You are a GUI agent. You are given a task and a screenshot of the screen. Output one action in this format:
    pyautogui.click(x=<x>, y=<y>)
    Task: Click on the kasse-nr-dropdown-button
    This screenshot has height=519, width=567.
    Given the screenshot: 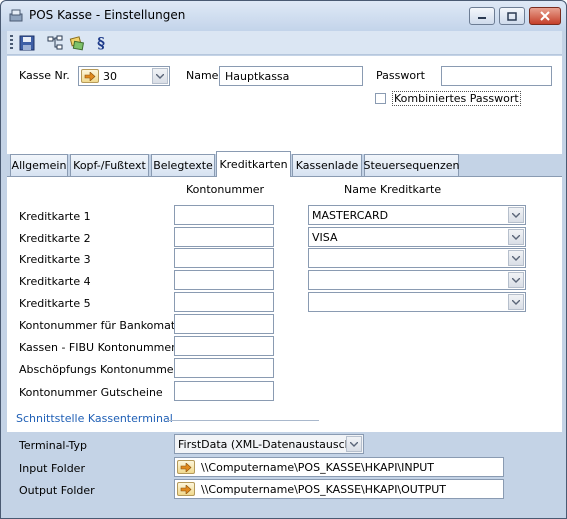 What is the action you would take?
    pyautogui.click(x=160, y=76)
    